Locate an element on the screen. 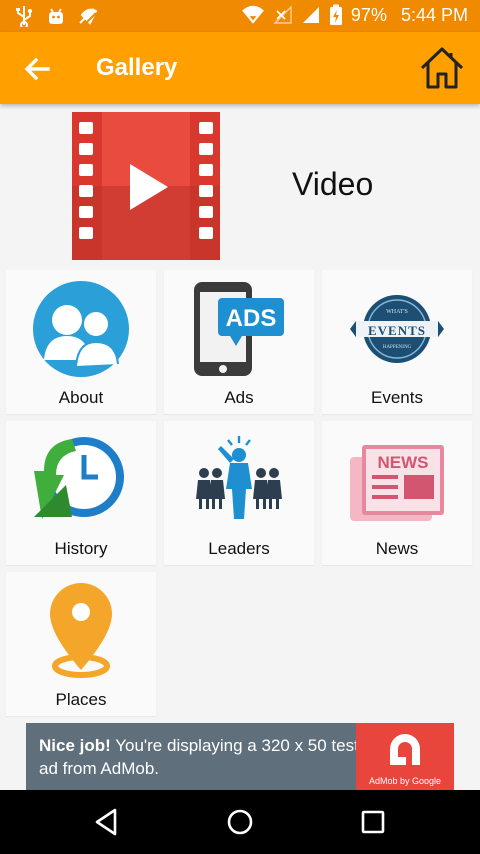 The image size is (480, 854). tile-label: Places is located at coordinates (81, 699).